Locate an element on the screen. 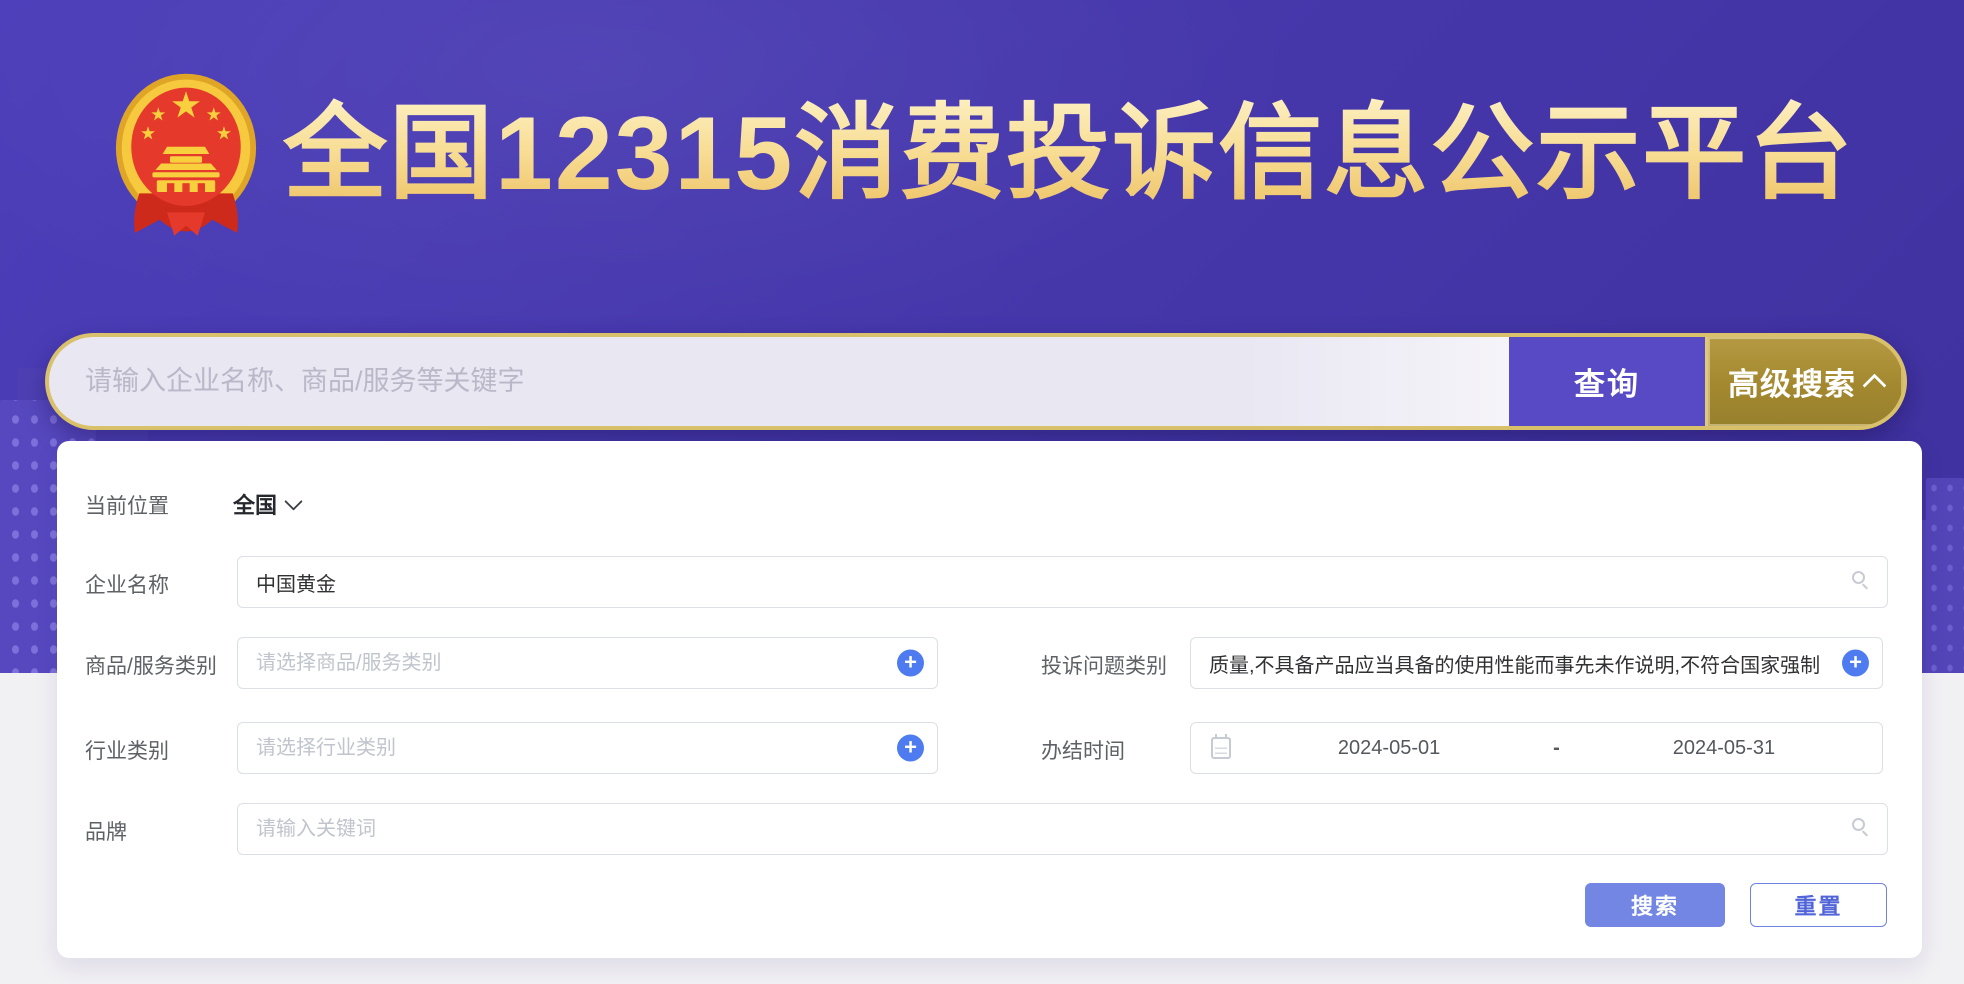 The height and width of the screenshot is (984, 1964). platform-title: 全国12315消费投诉信息公示平台 is located at coordinates (1069, 153).